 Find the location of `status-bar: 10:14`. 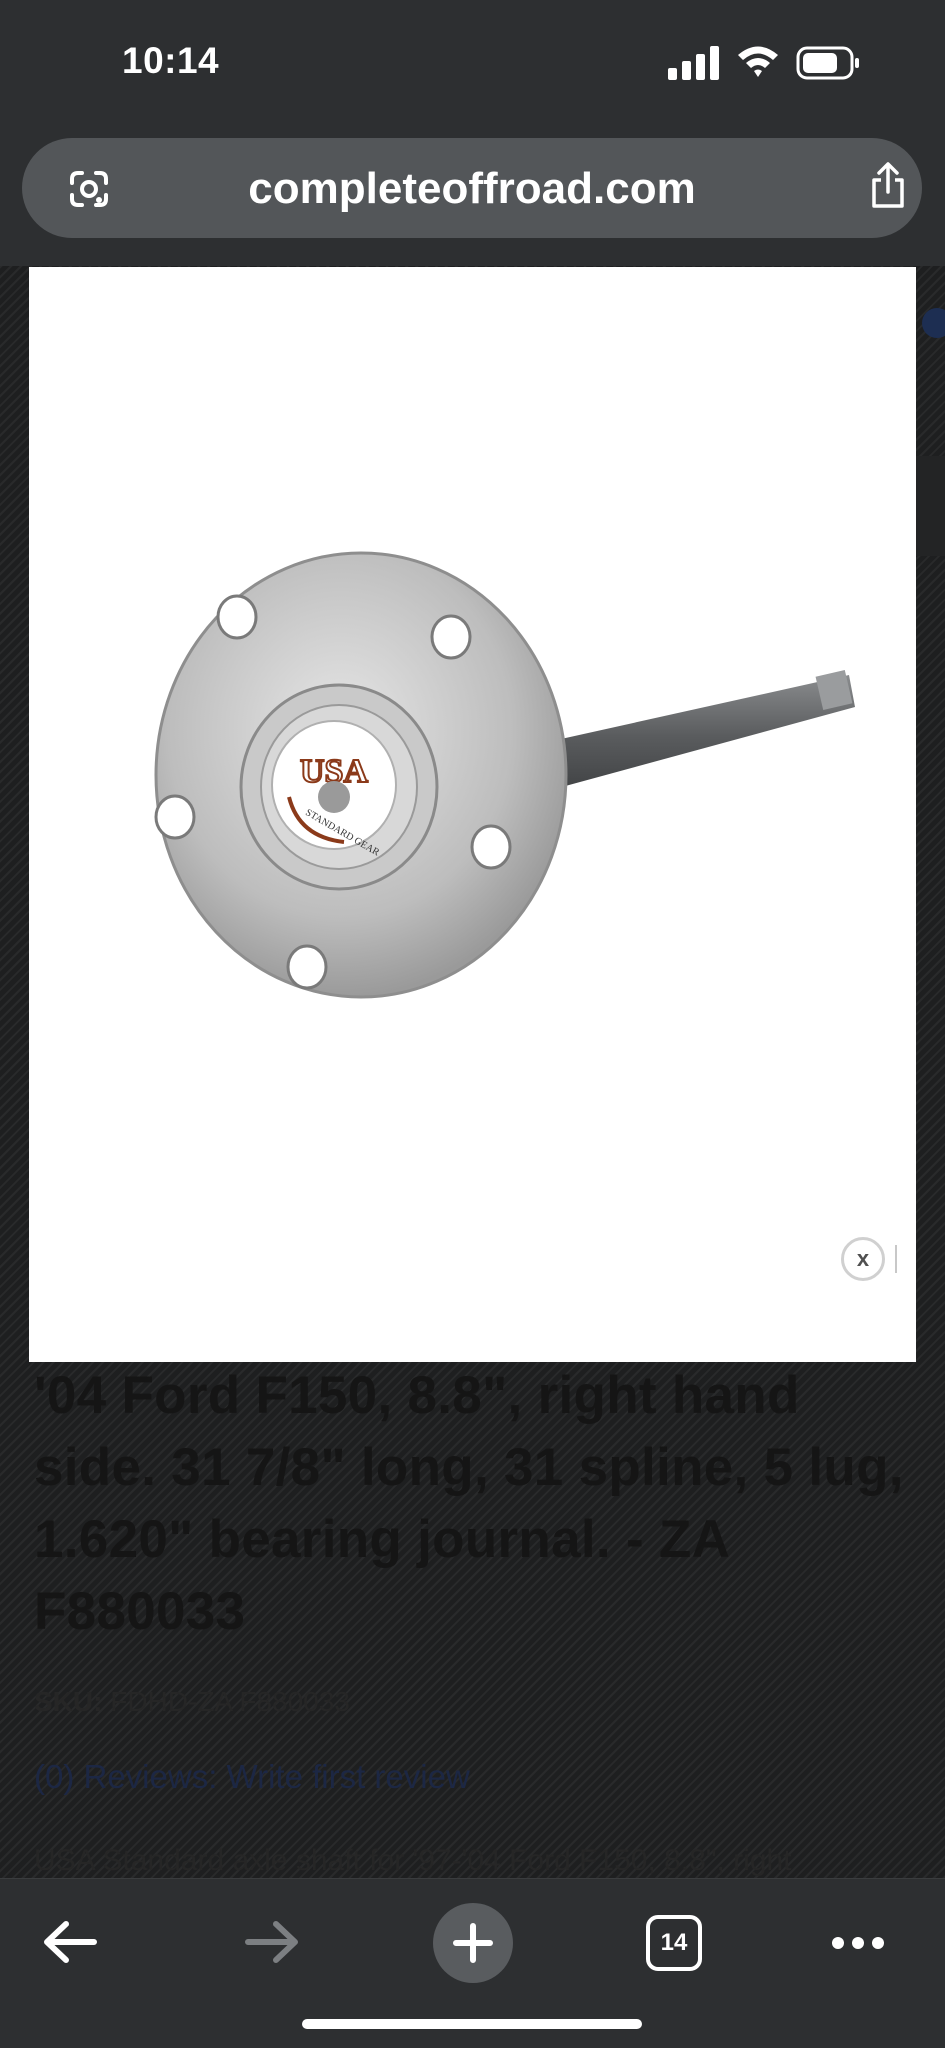

status-bar: 10:14 is located at coordinates (472, 65).